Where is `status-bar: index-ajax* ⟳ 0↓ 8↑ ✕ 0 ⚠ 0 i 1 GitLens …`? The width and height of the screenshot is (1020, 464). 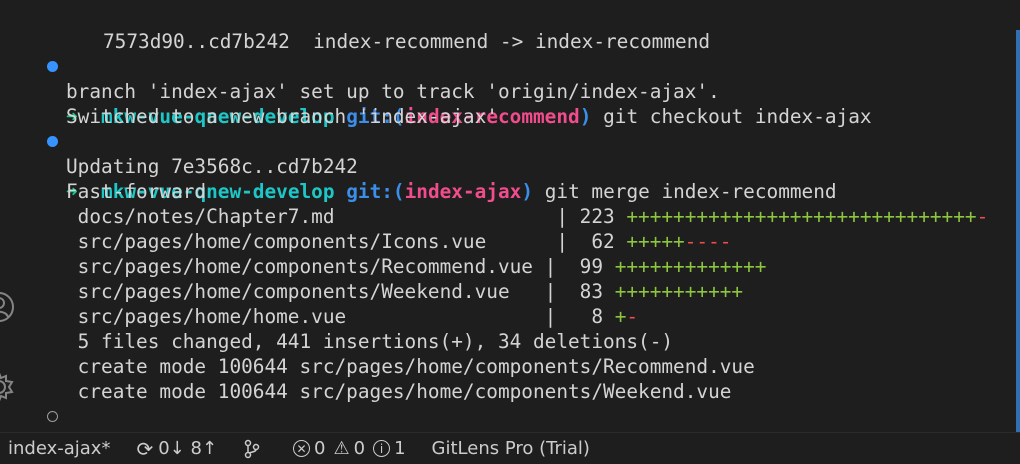 status-bar: index-ajax* ⟳ 0↓ 8↑ ✕ 0 ⚠ 0 i 1 GitLens … is located at coordinates (510, 448).